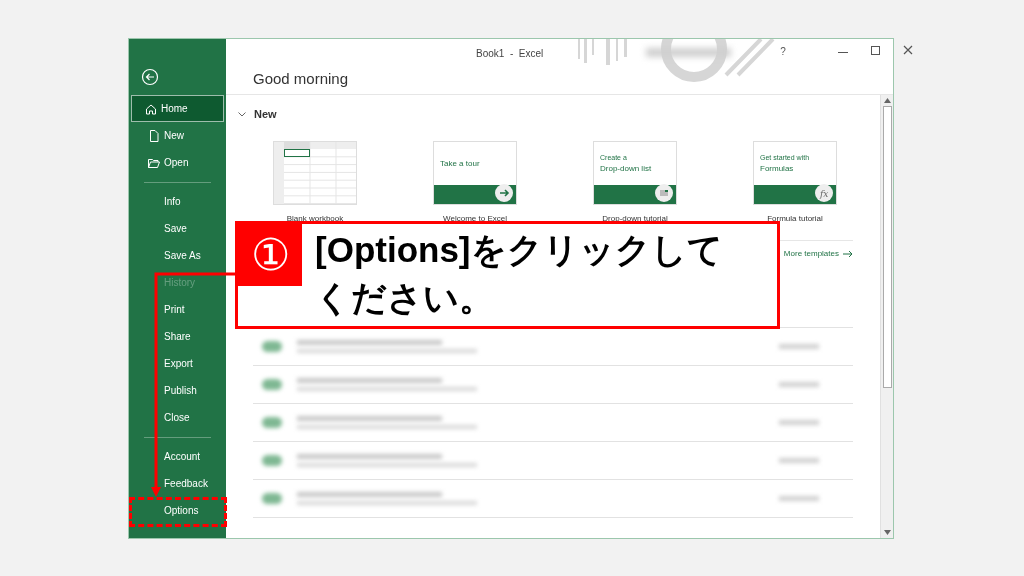 Image resolution: width=1024 pixels, height=576 pixels. I want to click on template-label: Drop-down tutorial, so click(635, 219).